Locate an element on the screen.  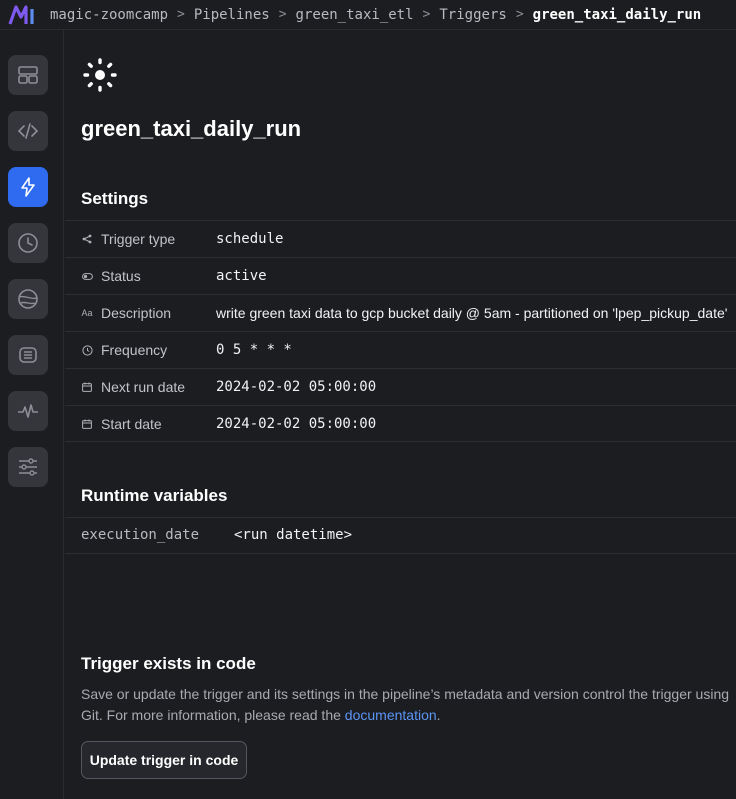
sidebar-item-logs is located at coordinates (28, 355).